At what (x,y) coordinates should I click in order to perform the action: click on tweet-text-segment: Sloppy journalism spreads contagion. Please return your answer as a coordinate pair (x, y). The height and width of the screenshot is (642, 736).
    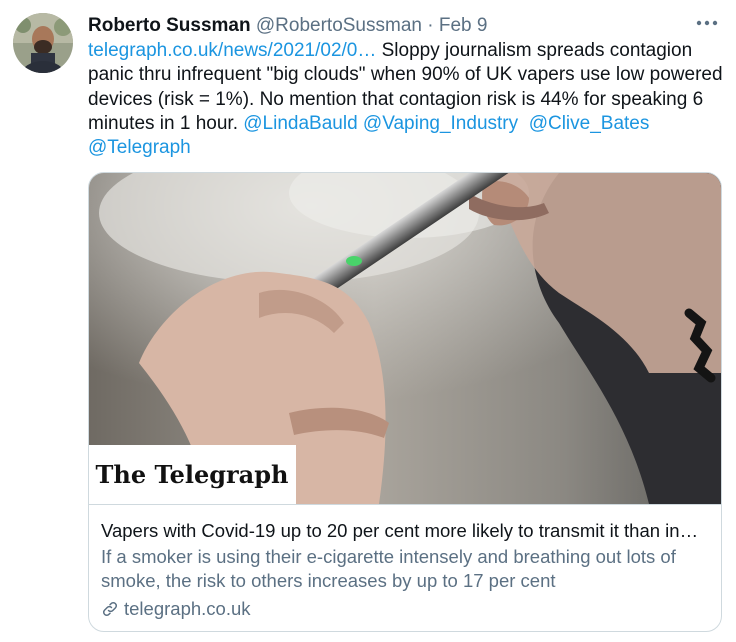
    Looking at the image, I should click on (534, 50).